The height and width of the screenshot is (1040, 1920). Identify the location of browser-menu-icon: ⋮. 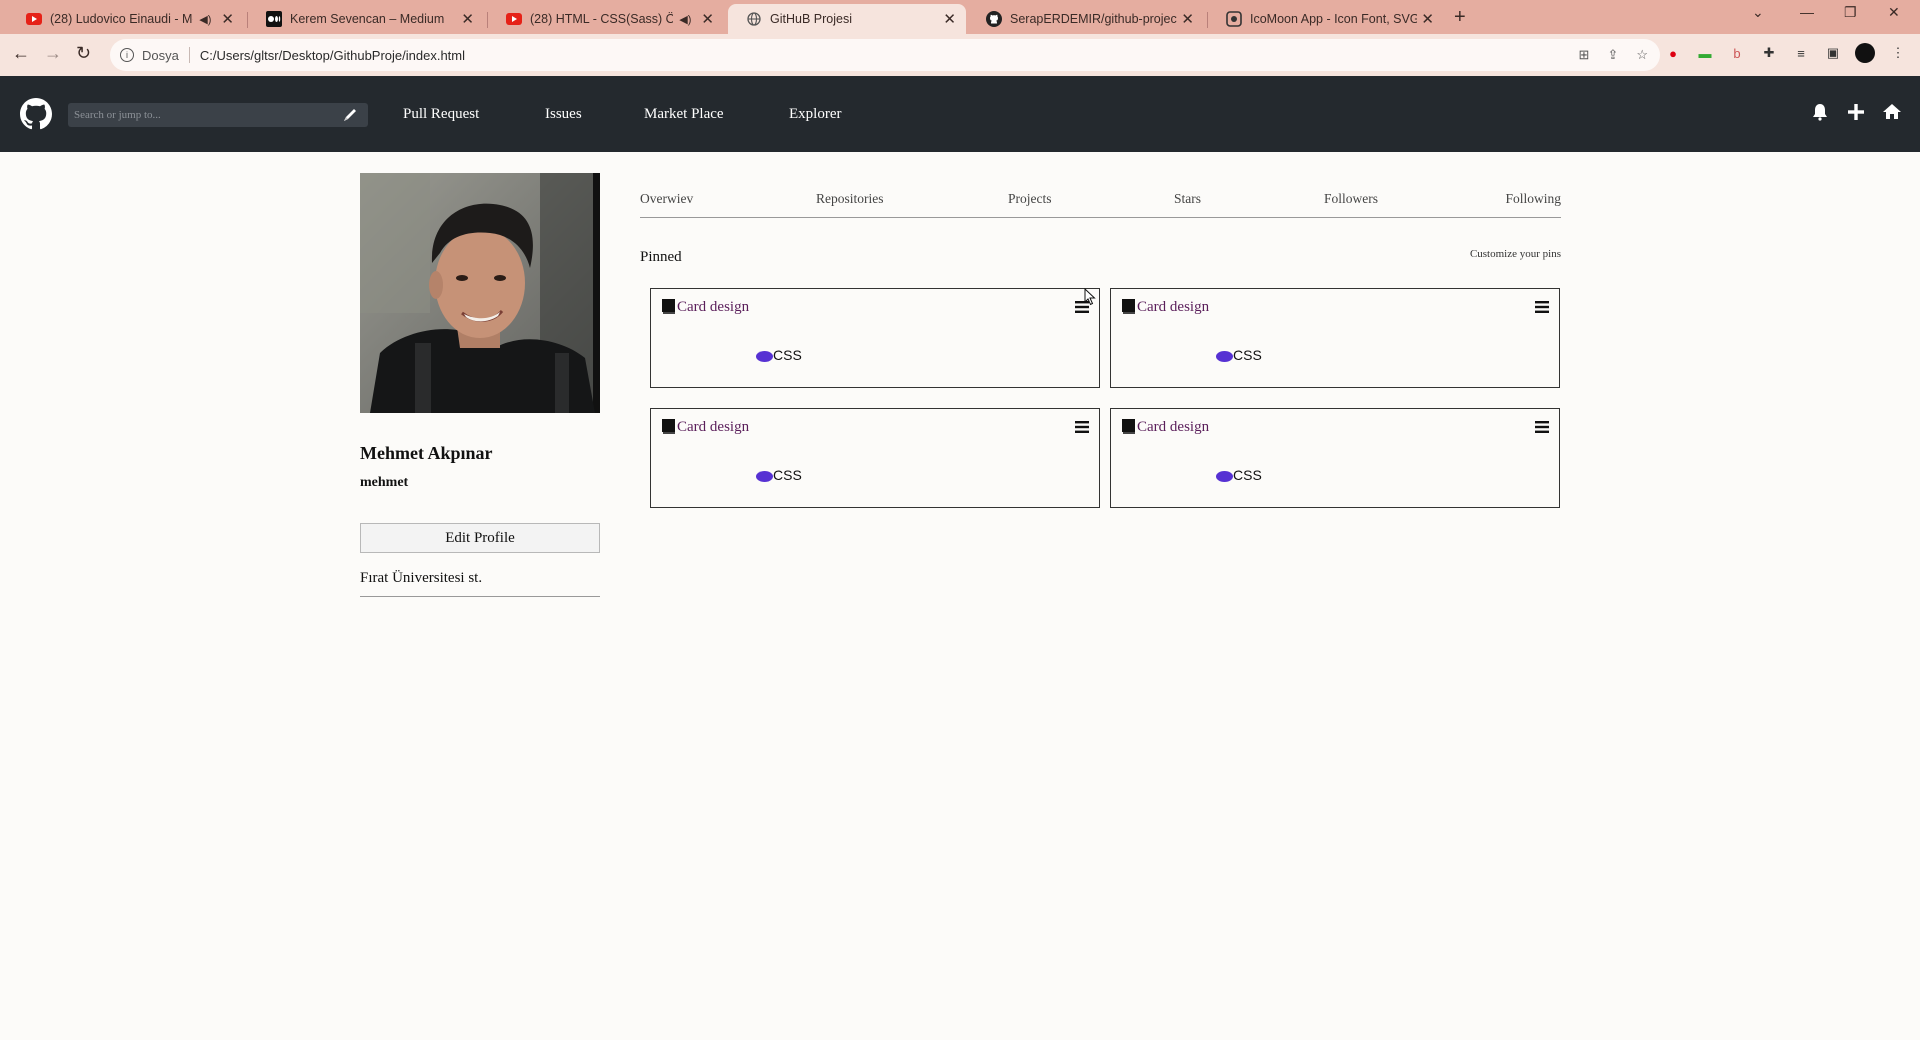
(1898, 53).